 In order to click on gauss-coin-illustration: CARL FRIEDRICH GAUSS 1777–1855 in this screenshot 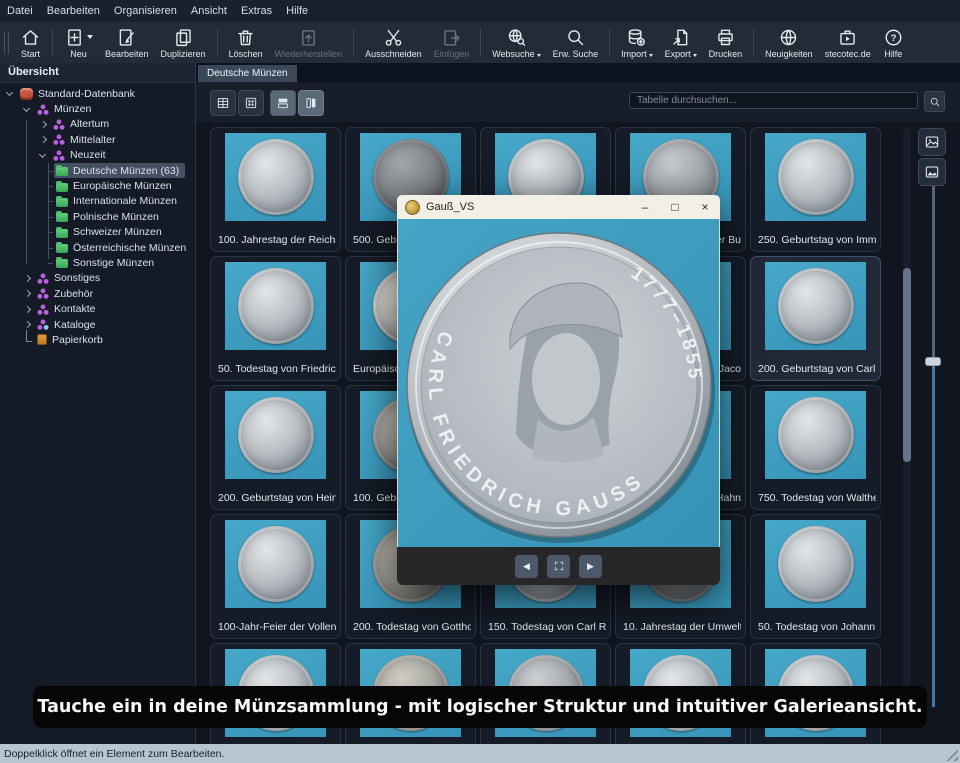, I will do `click(560, 387)`.